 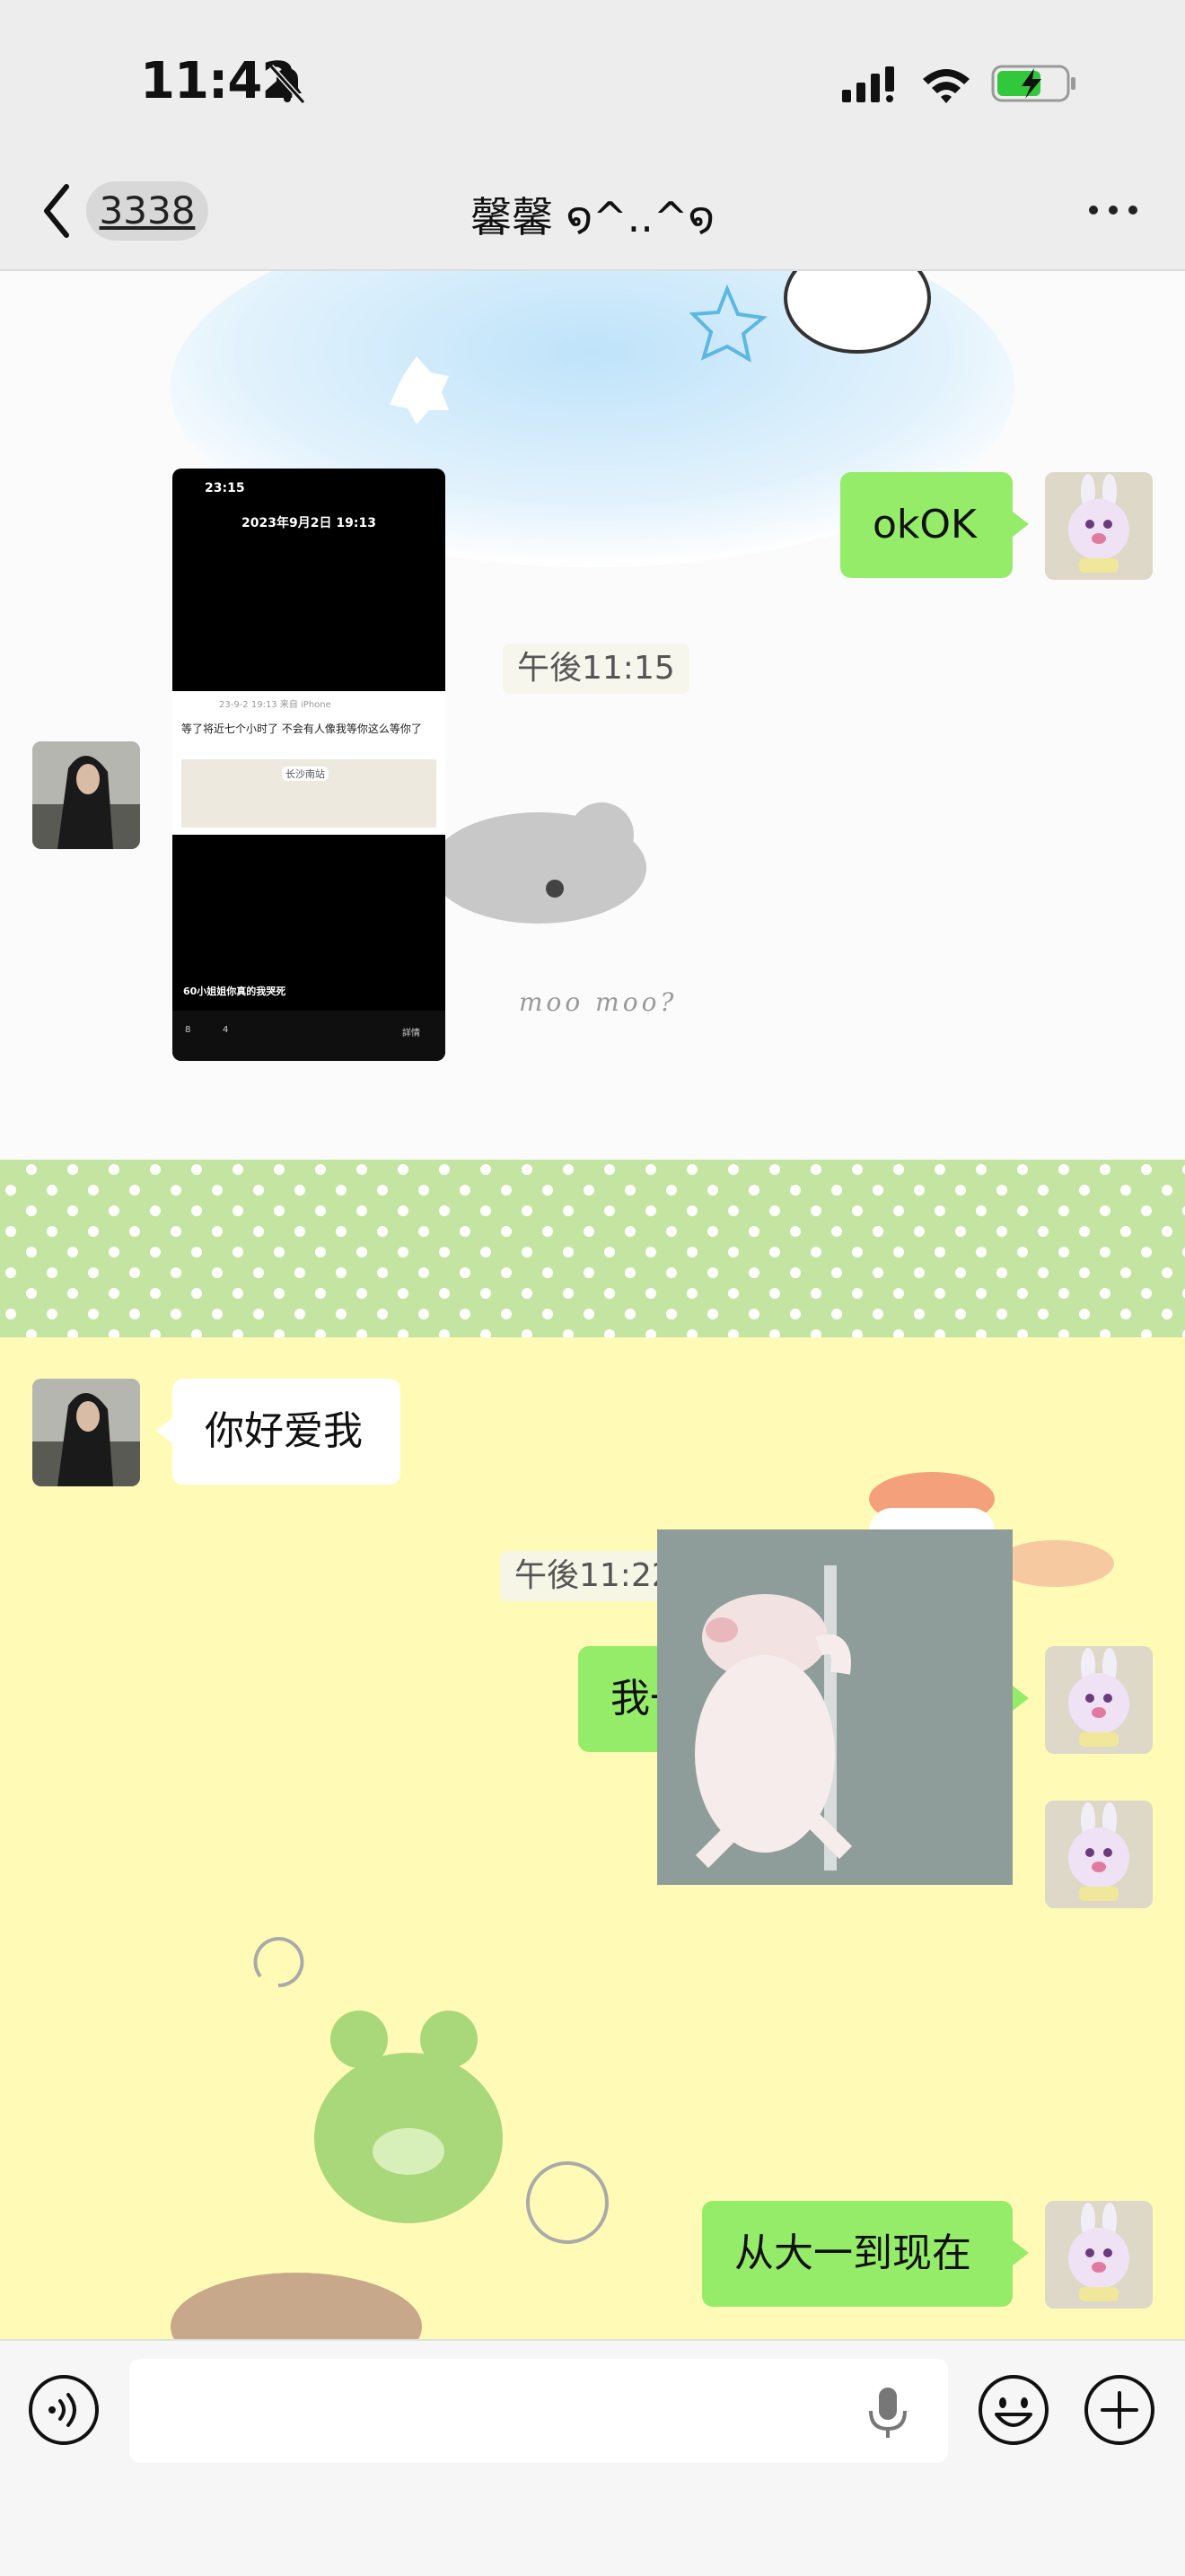 What do you see at coordinates (308, 523) in the screenshot?
I see `screenshot-date: 2023年9月2日 19:13` at bounding box center [308, 523].